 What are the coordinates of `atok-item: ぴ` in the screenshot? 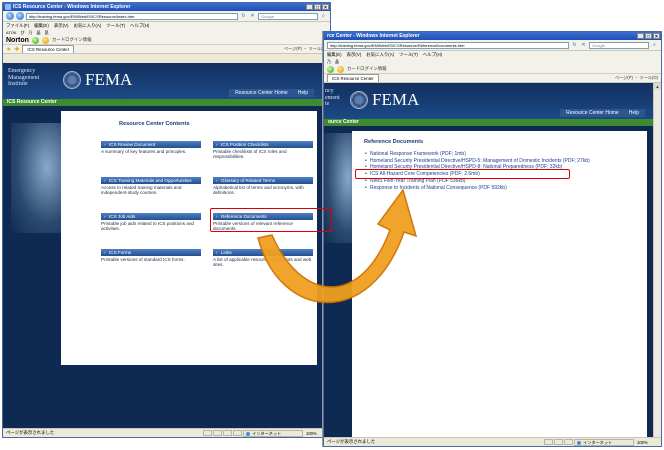 It's located at (23, 32).